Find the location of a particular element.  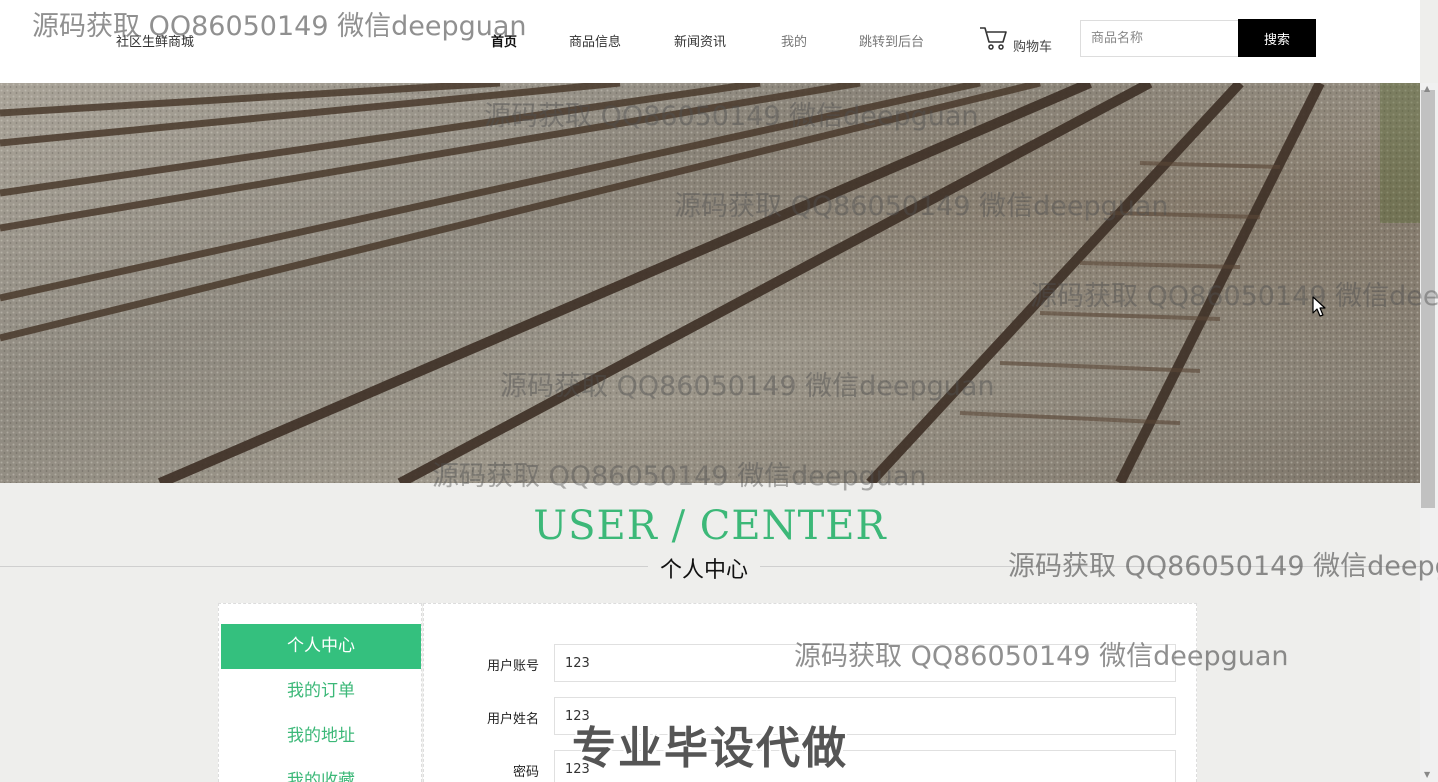

cart-link: 购物车 is located at coordinates (1015, 40).